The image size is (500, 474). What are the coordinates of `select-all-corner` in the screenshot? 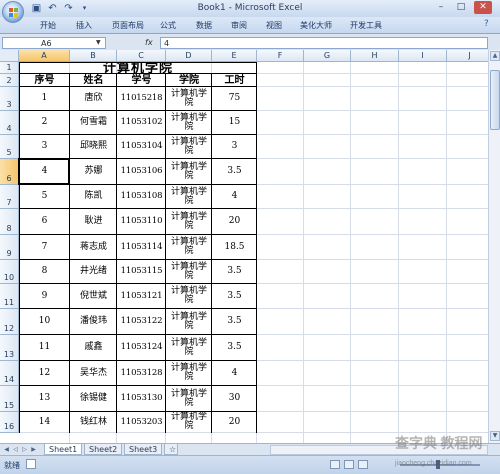 It's located at (9, 56).